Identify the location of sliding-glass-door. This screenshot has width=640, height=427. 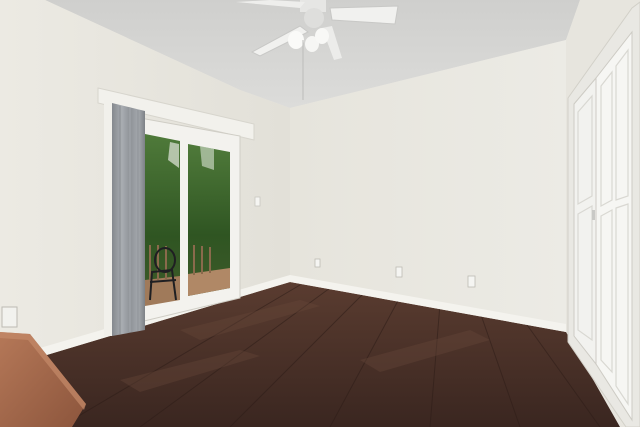
(187, 220).